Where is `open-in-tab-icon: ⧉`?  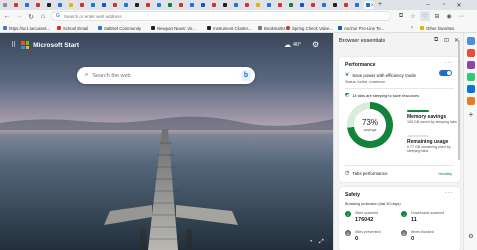
open-in-tab-icon: ⧉ is located at coordinates (436, 40).